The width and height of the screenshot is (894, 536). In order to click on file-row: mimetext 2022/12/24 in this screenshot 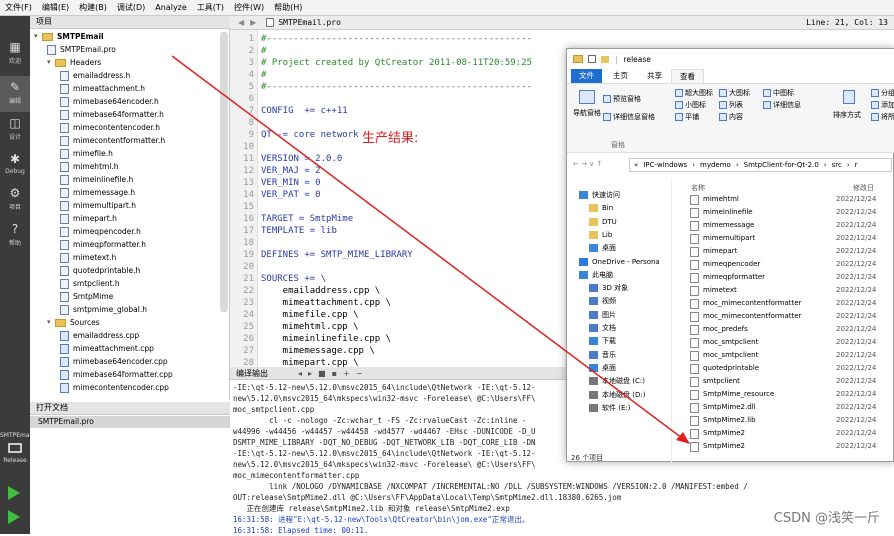, I will do `click(790, 290)`.